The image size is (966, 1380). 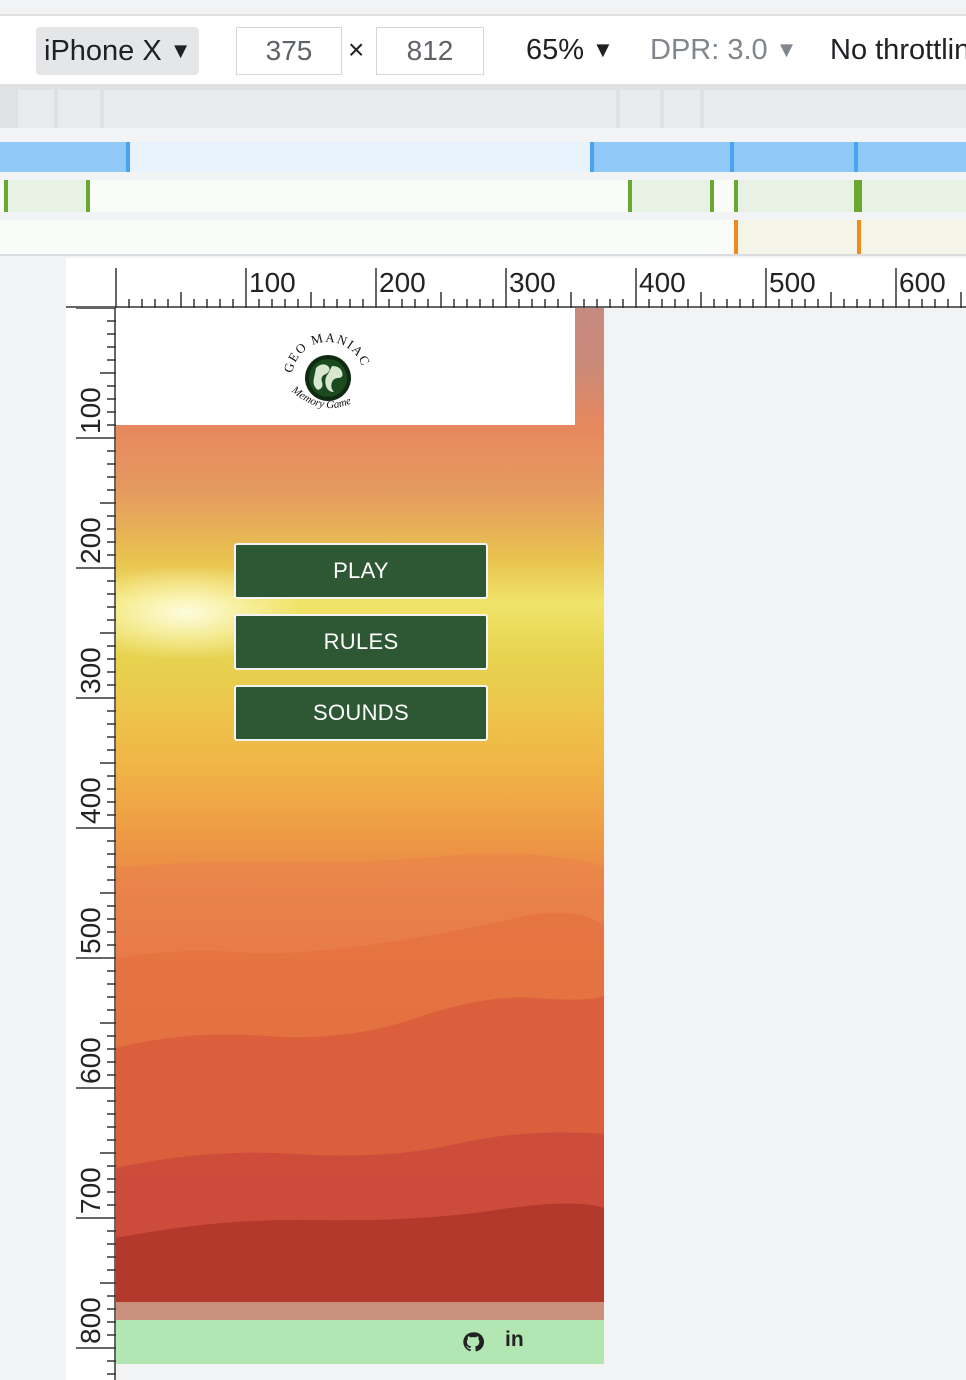 What do you see at coordinates (328, 374) in the screenshot?
I see `geo-maniac-logo: GEO MANIAC Memory Game` at bounding box center [328, 374].